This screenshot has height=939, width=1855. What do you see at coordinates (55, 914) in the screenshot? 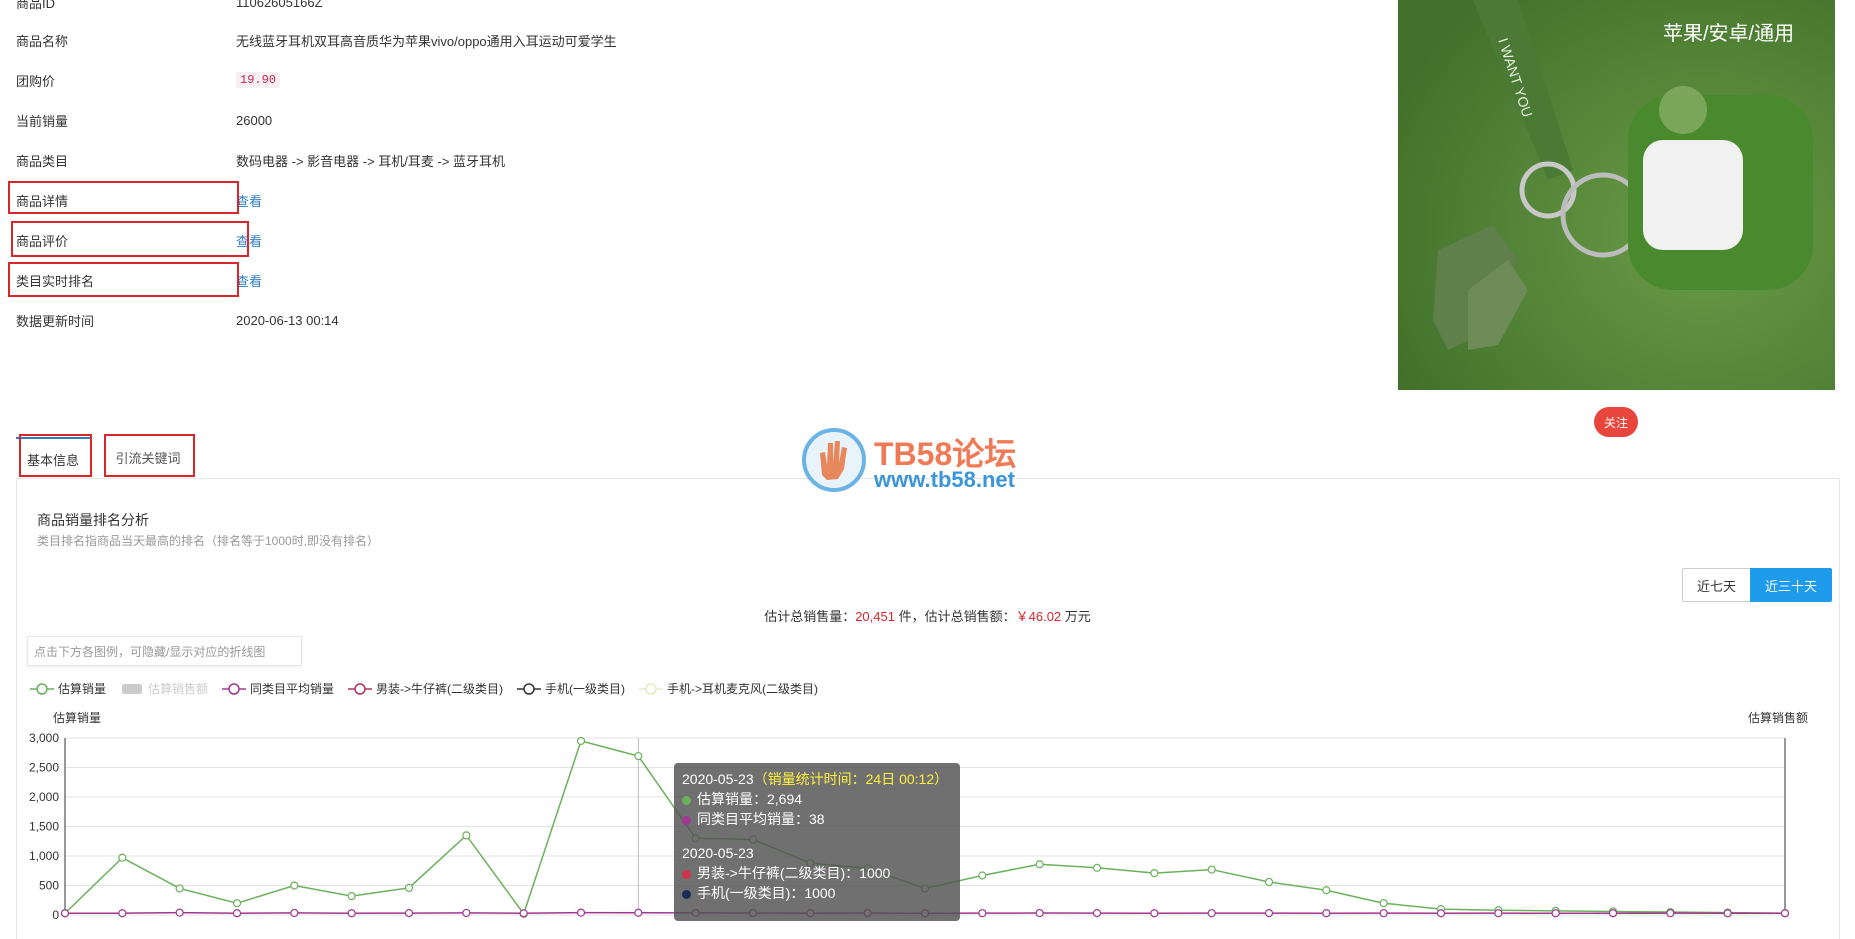
I see `y-tick-label: 0` at bounding box center [55, 914].